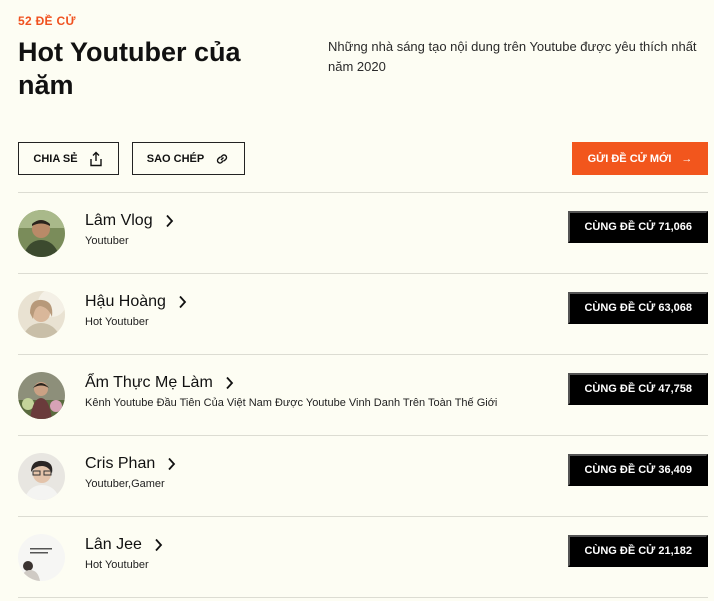 This screenshot has width=714, height=601. What do you see at coordinates (125, 484) in the screenshot?
I see `nominee-subtitle: Youtuber,Gamer` at bounding box center [125, 484].